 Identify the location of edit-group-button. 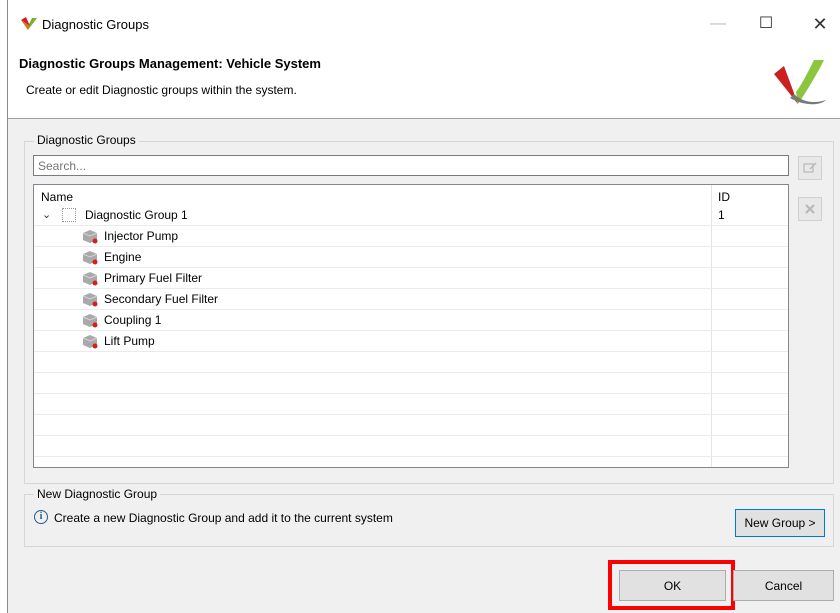
(810, 168).